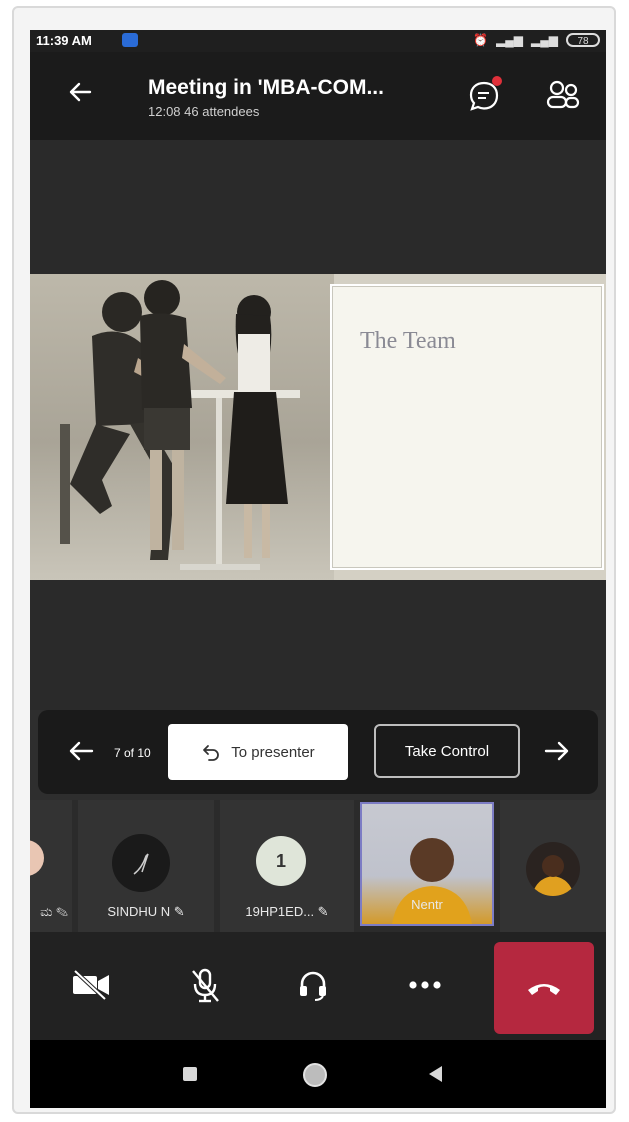 Image resolution: width=629 pixels, height=1122 pixels. What do you see at coordinates (510, 40) in the screenshot?
I see `signal-icon: ▂▄▆` at bounding box center [510, 40].